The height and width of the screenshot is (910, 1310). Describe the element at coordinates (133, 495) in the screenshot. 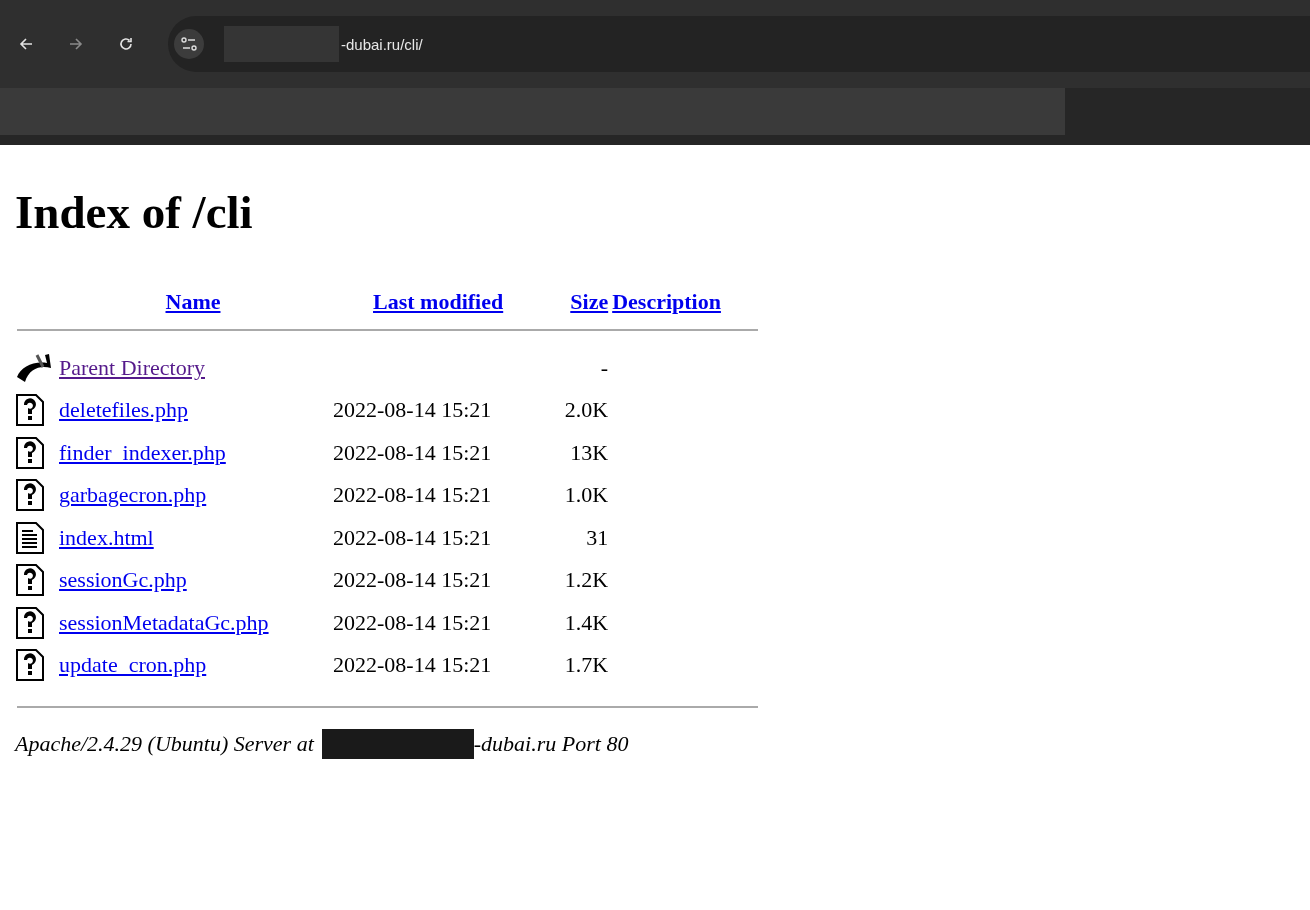

I see `file-link: garbagecron.php` at that location.